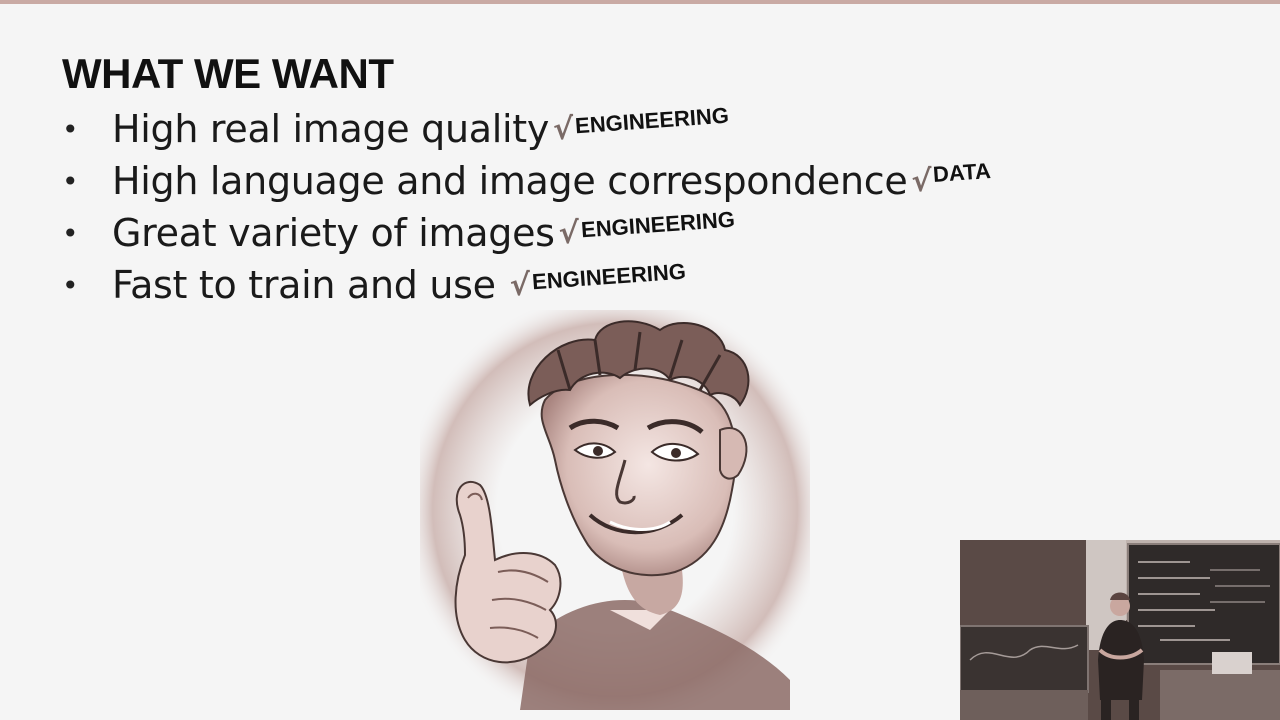 Image resolution: width=1280 pixels, height=720 pixels. What do you see at coordinates (640, 2) in the screenshot?
I see `top-divider` at bounding box center [640, 2].